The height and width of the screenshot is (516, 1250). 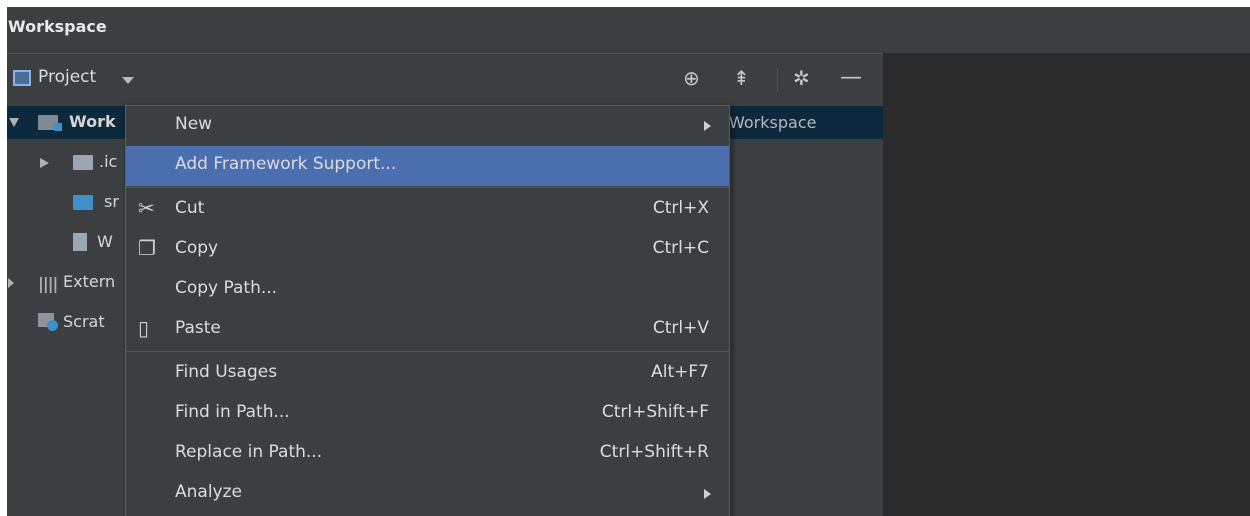 What do you see at coordinates (83, 162) in the screenshot?
I see `folder-icon` at bounding box center [83, 162].